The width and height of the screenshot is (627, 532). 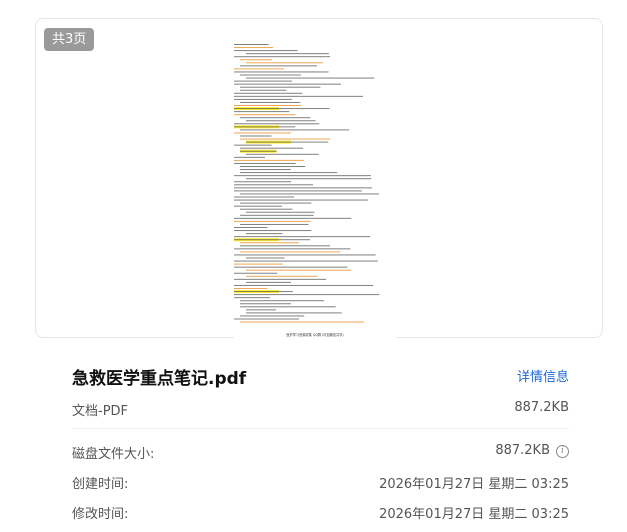 What do you see at coordinates (315, 335) in the screenshot?
I see `document-footer: 医护学习资源收集 QQ群 (可加微信共享)` at bounding box center [315, 335].